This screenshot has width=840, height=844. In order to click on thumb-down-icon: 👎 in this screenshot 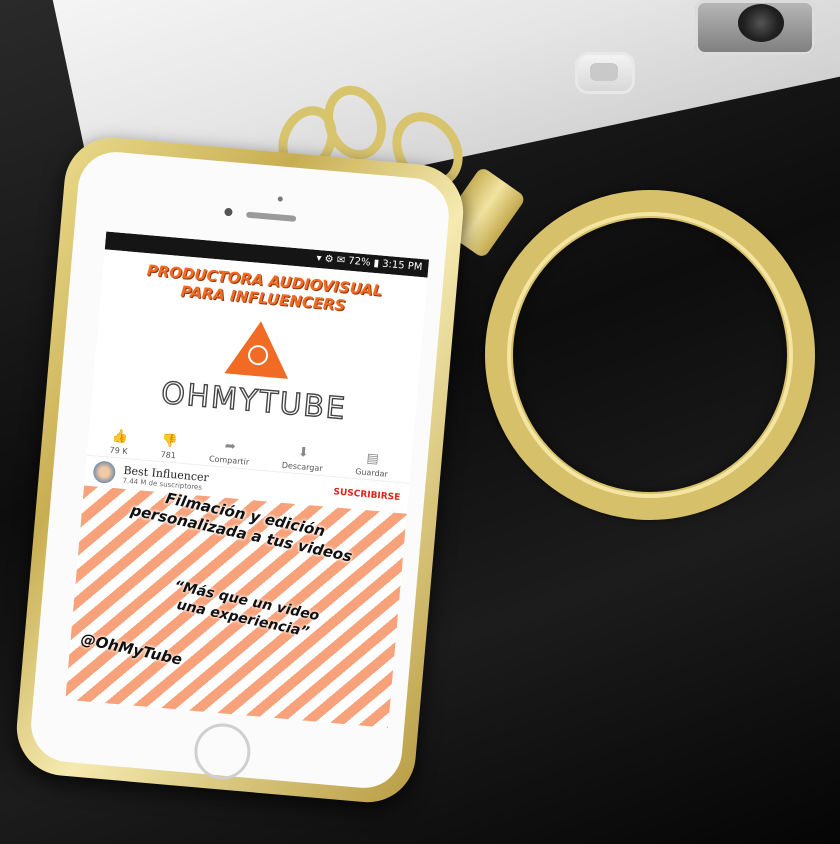, I will do `click(169, 441)`.